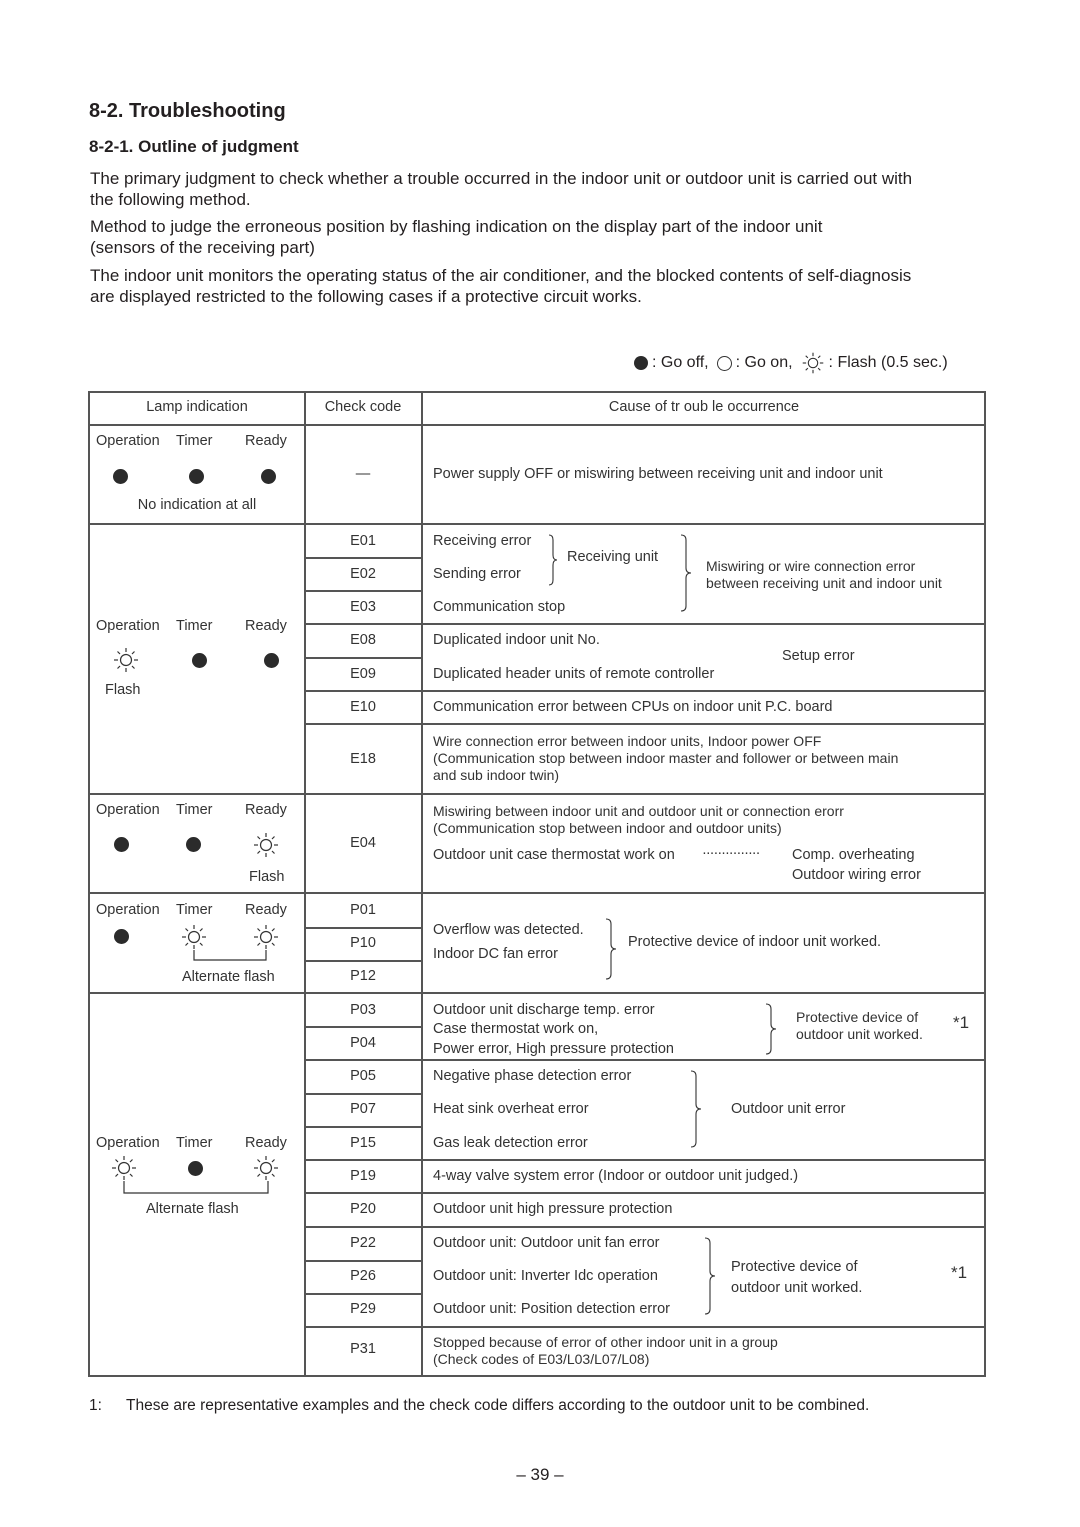  Describe the element at coordinates (363, 541) in the screenshot. I see `check-code: E01` at that location.